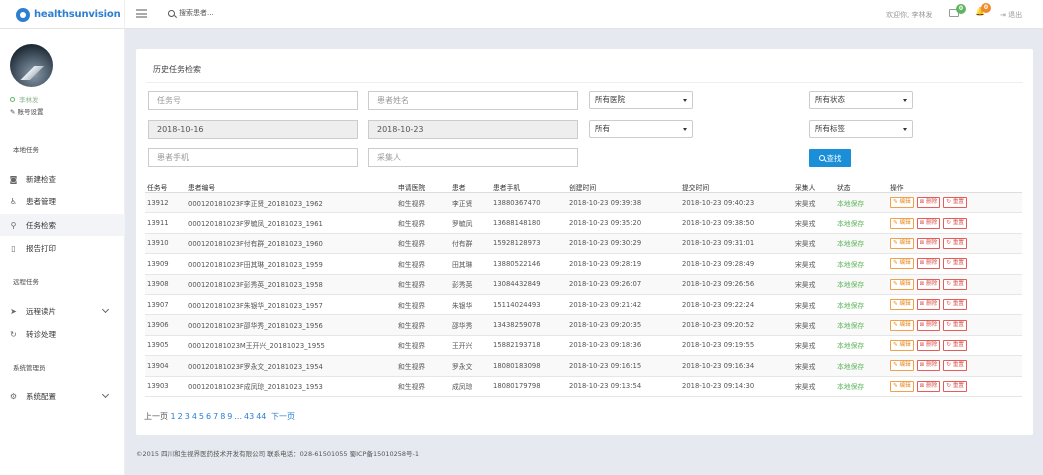  Describe the element at coordinates (473, 129) in the screenshot. I see `date-to-input: 2018-10-23` at that location.